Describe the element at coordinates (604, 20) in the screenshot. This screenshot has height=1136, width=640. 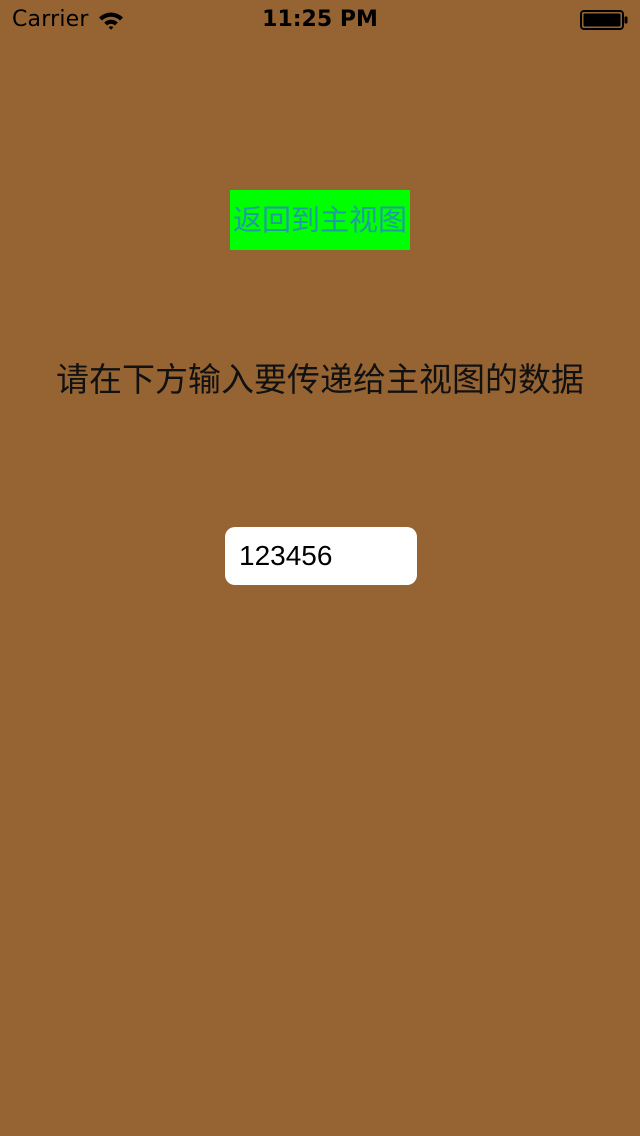
I see `battery-full-icon` at that location.